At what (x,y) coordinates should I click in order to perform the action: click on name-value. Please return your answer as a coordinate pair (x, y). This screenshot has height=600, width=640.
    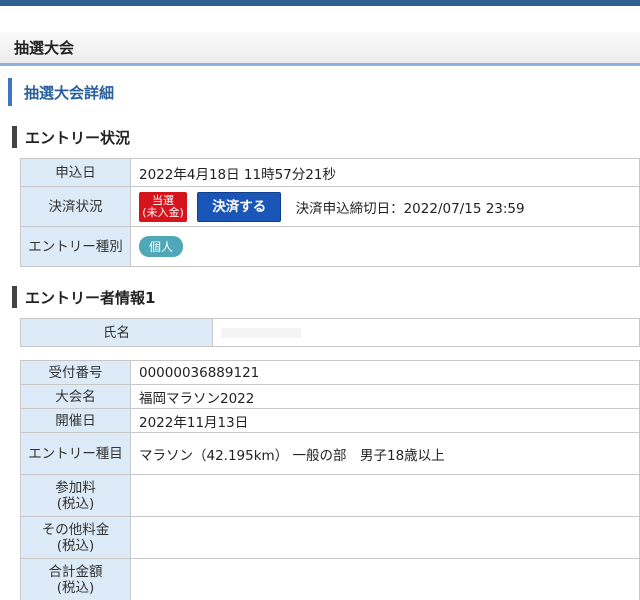
    Looking at the image, I should click on (426, 332).